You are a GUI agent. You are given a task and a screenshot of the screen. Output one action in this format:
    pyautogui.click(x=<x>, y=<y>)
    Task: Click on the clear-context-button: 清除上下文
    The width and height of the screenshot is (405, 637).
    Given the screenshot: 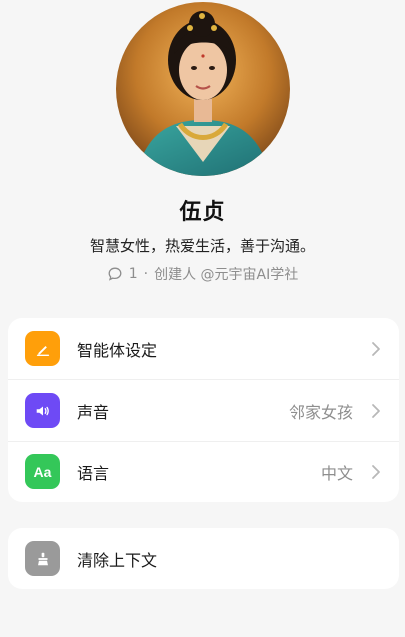 What is the action you would take?
    pyautogui.click(x=203, y=558)
    